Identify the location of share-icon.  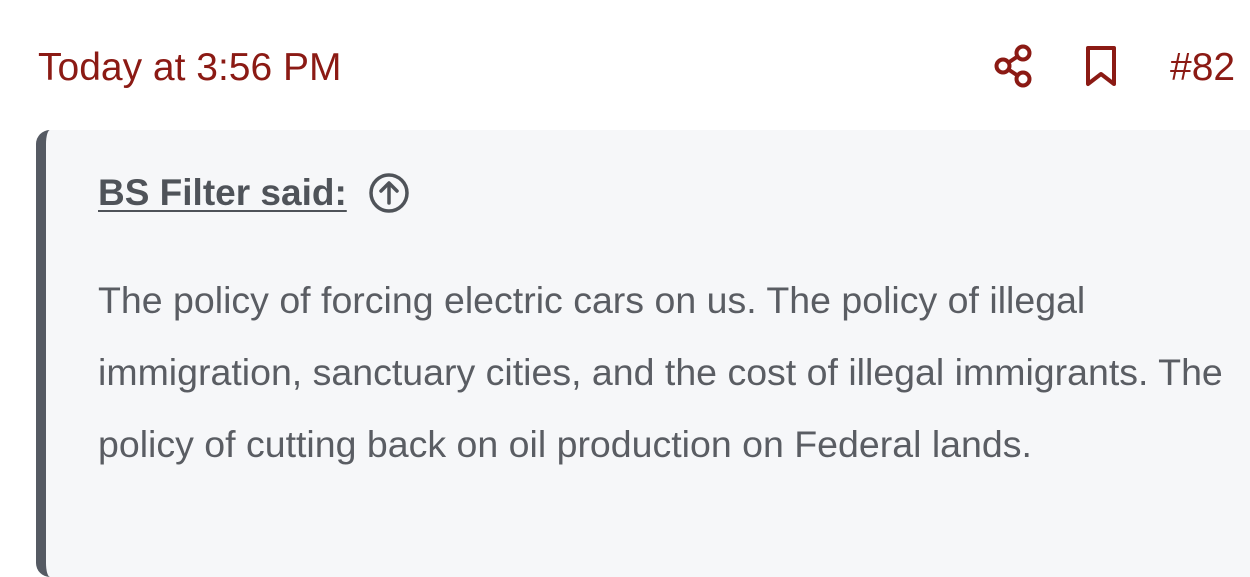
(1014, 66).